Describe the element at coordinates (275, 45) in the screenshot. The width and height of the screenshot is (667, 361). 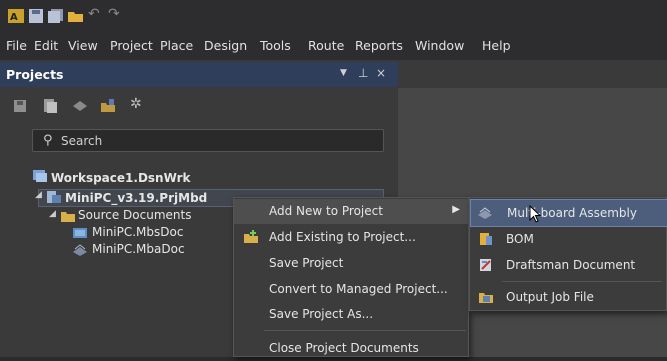
I see `menu-tools: Tools` at that location.